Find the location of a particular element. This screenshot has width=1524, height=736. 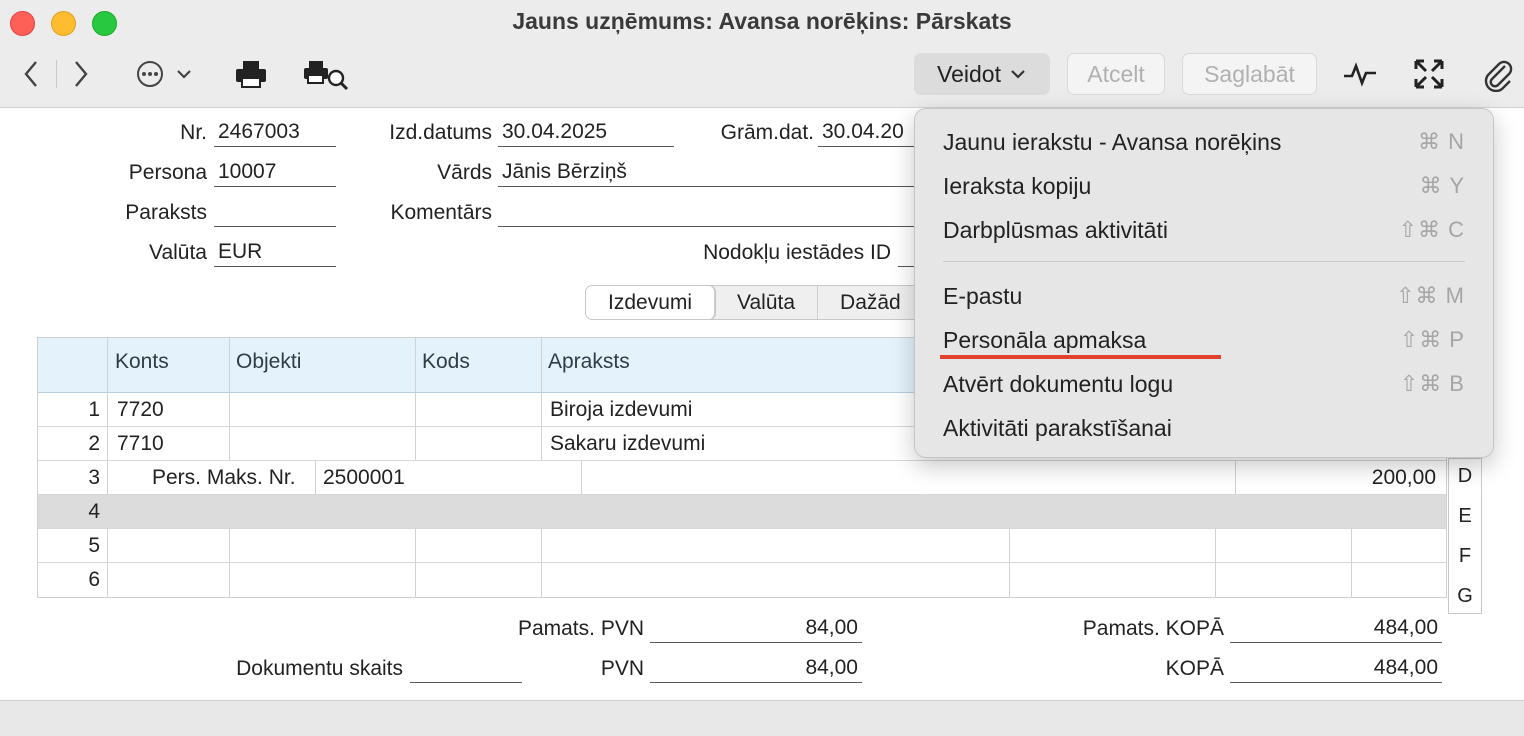

side-letter-column: D E F G is located at coordinates (1465, 536).